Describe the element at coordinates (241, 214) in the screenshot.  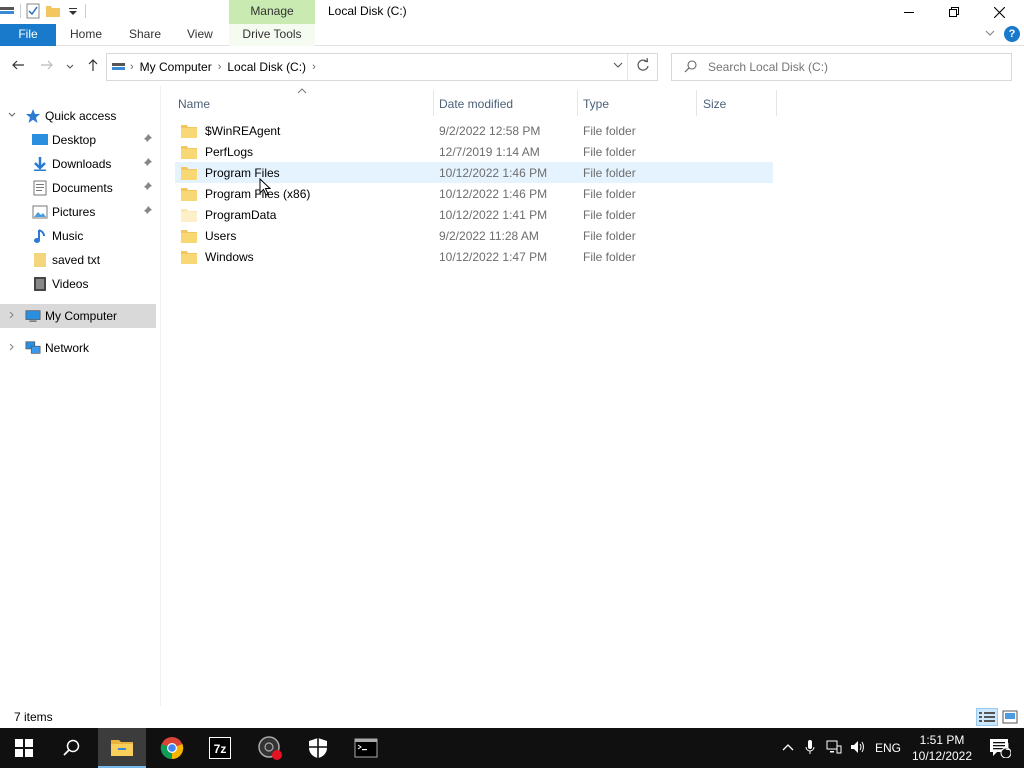
I see `file-name: ProgramData` at that location.